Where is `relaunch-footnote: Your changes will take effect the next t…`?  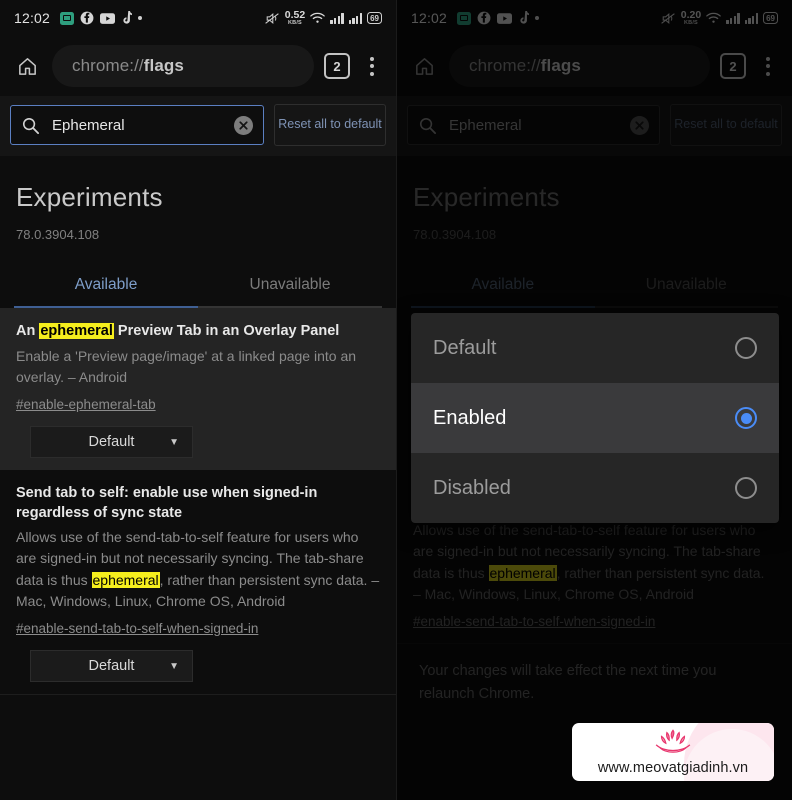
relaunch-footnote: Your changes will take effect the next t… is located at coordinates (568, 682).